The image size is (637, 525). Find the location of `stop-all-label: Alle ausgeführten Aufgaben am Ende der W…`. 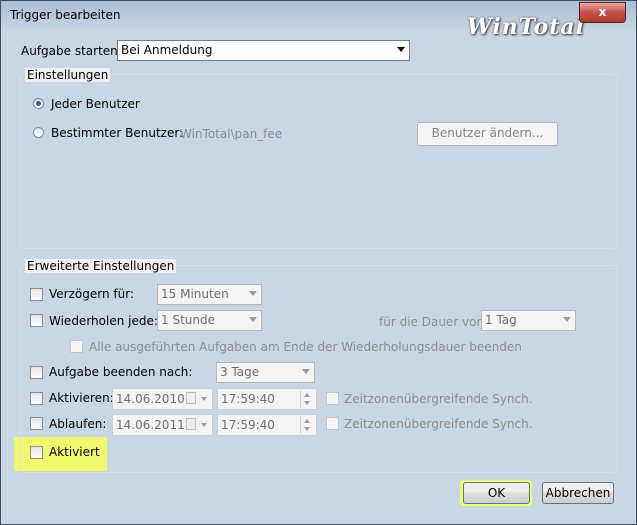

stop-all-label: Alle ausgeführten Aufgaben am Ende der W… is located at coordinates (305, 347).